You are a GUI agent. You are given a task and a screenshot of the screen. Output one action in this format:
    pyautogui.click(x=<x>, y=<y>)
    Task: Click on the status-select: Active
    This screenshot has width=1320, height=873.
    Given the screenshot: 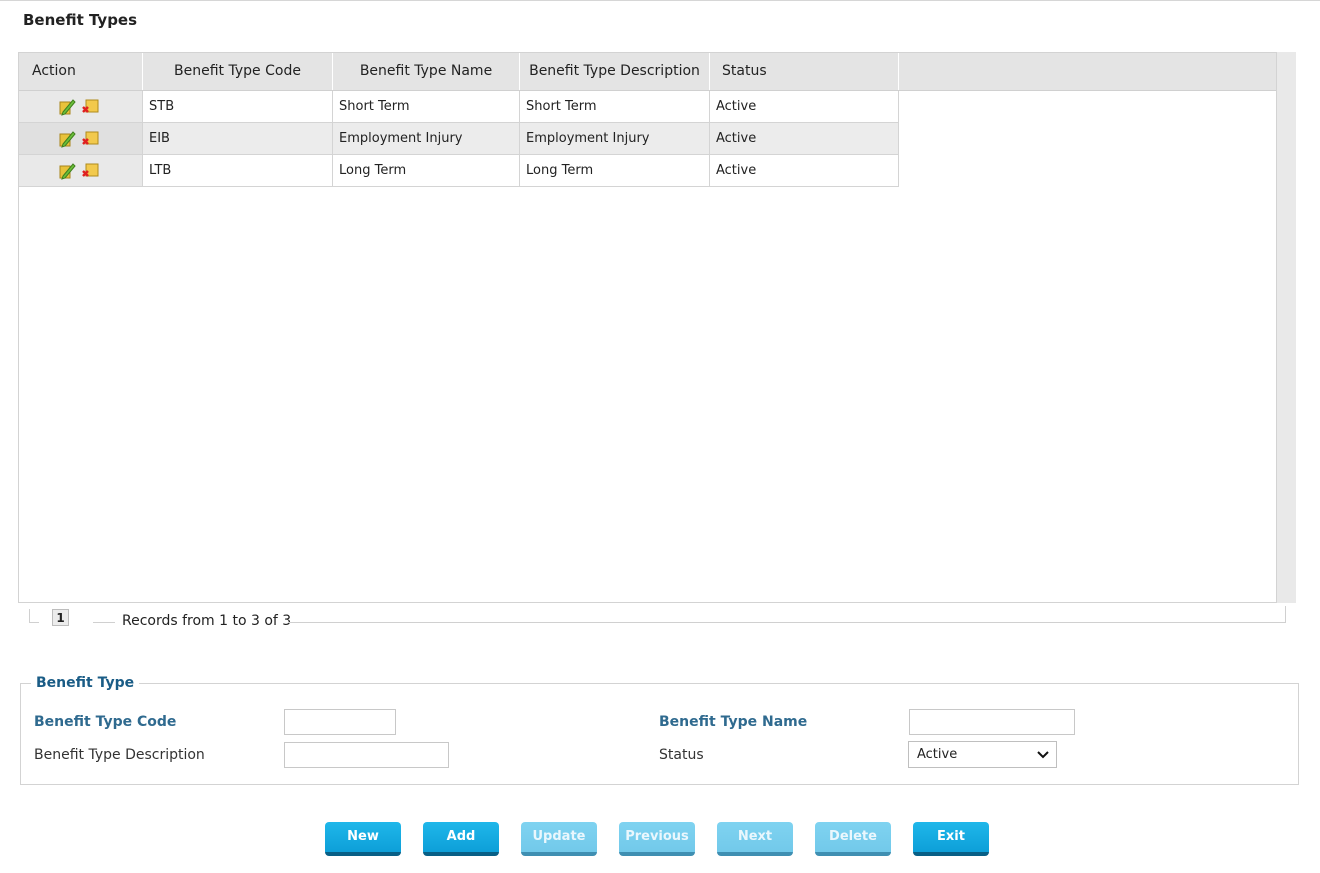 What is the action you would take?
    pyautogui.click(x=982, y=754)
    